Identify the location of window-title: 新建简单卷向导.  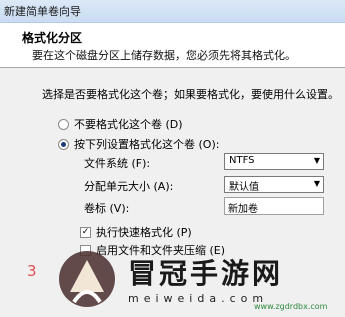
(42, 11).